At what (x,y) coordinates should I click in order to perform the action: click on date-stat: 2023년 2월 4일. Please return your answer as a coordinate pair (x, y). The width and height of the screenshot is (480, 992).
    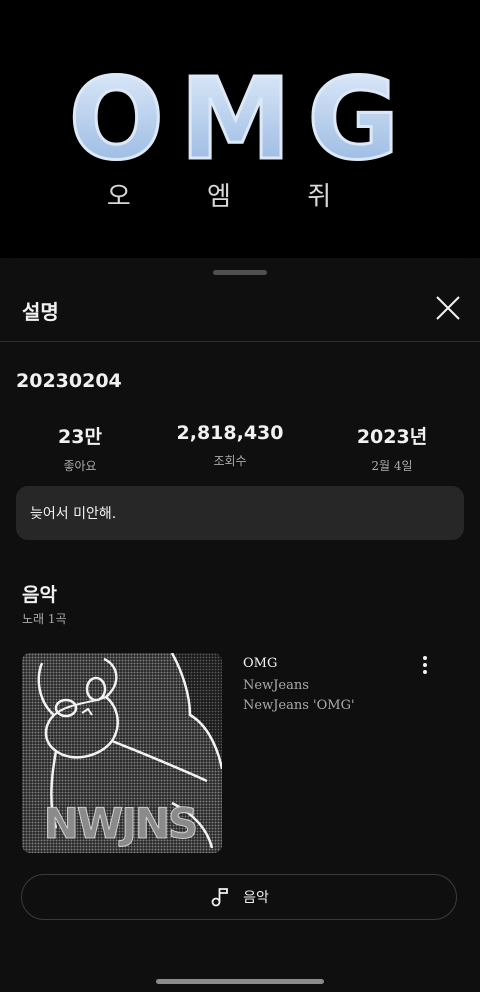
    Looking at the image, I should click on (392, 448).